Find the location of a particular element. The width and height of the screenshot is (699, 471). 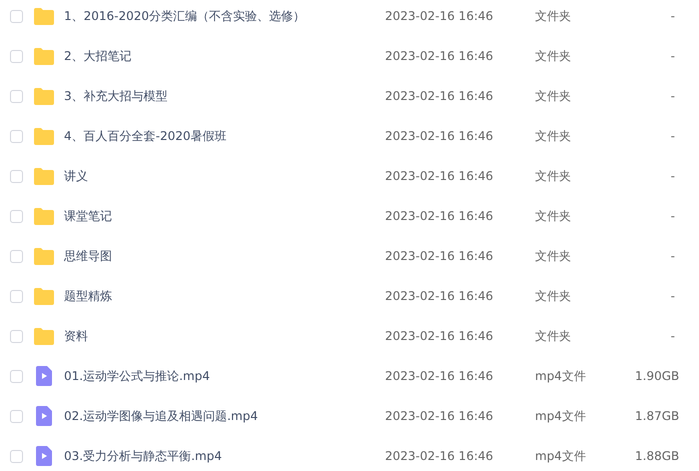

file-name: 3、补充大招与模型 is located at coordinates (224, 96).